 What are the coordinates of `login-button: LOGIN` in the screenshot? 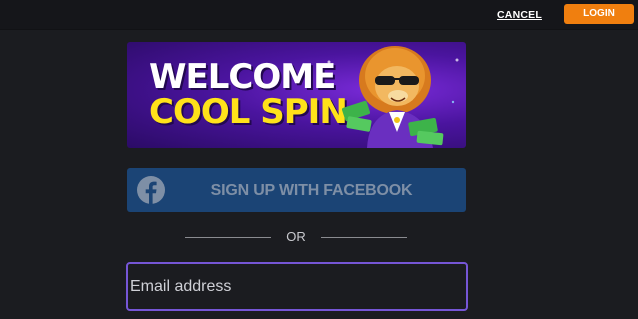 It's located at (599, 14).